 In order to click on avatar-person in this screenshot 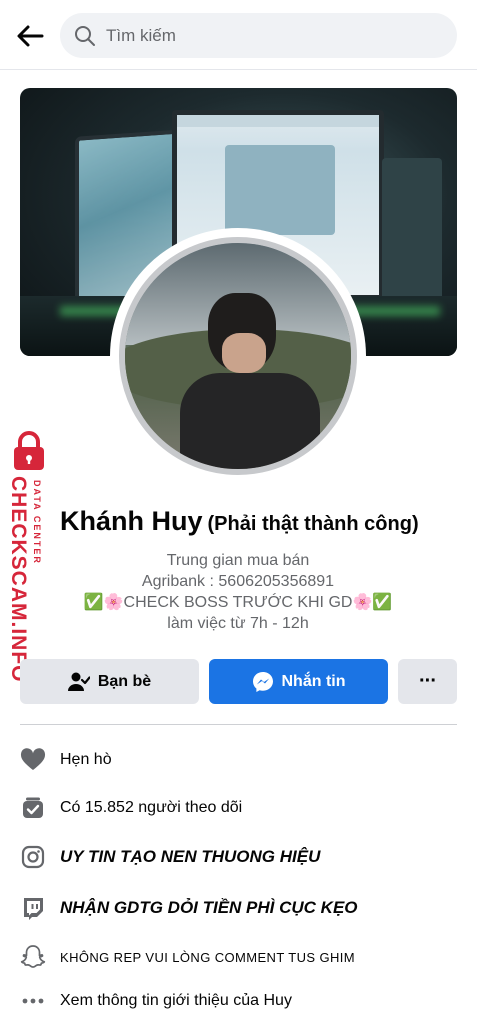, I will do `click(250, 381)`.